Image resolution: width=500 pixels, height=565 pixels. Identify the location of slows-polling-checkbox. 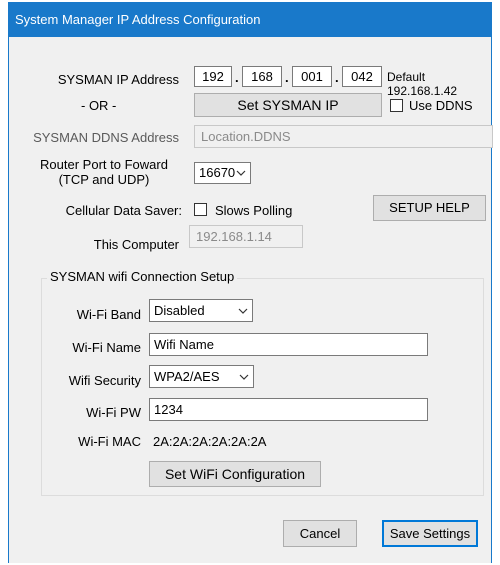
(200, 209).